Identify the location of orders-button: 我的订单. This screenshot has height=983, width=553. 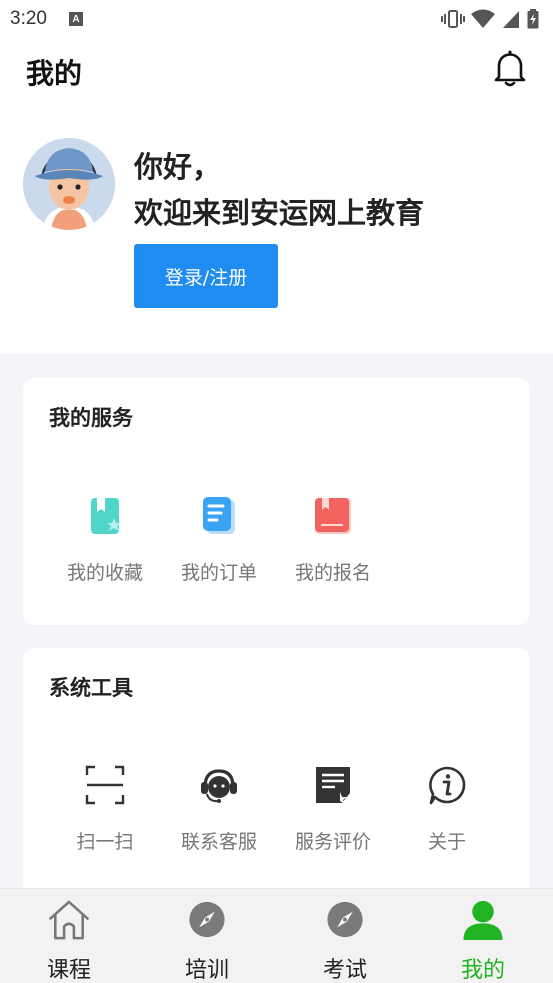
(219, 546).